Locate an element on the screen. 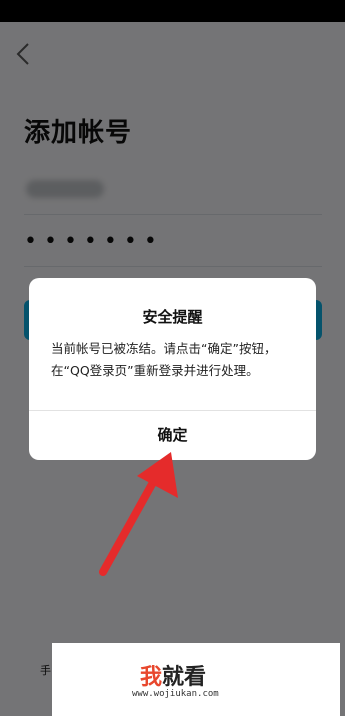 The image size is (345, 716). watermark-url: www.wojiukan.com is located at coordinates (175, 694).